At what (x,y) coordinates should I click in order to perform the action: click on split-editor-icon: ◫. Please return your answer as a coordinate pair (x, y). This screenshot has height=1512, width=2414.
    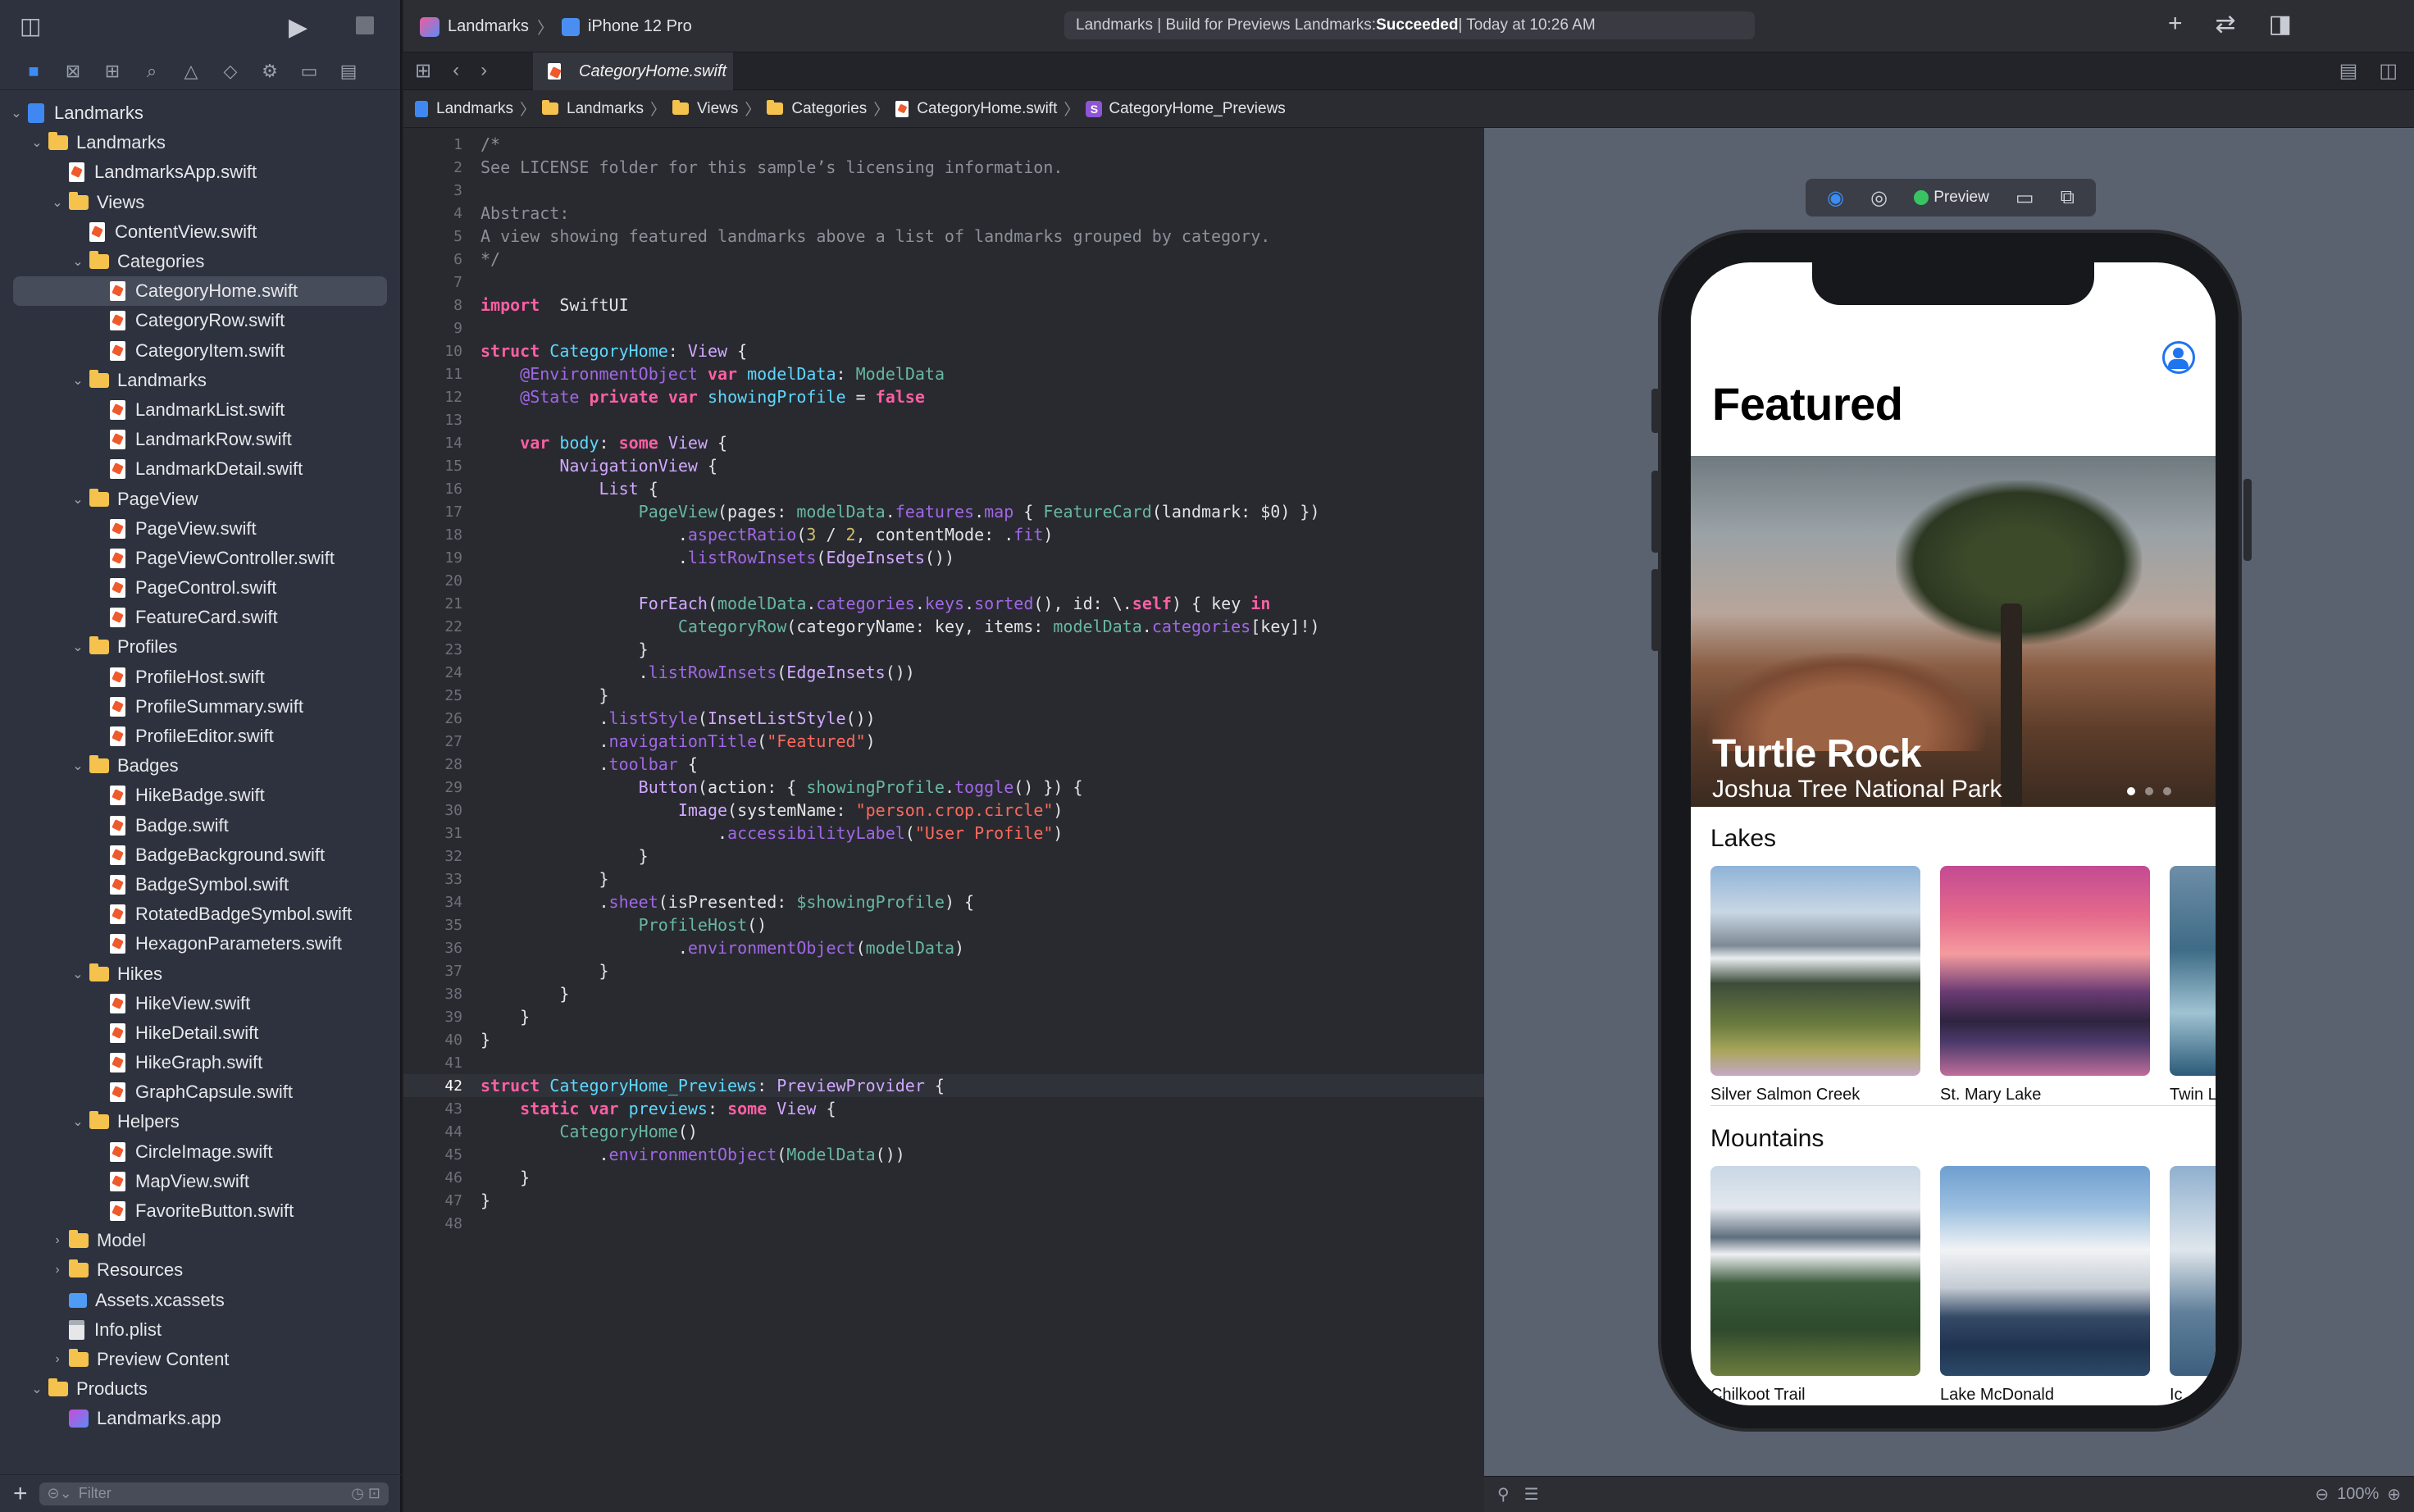
    Looking at the image, I should click on (2388, 71).